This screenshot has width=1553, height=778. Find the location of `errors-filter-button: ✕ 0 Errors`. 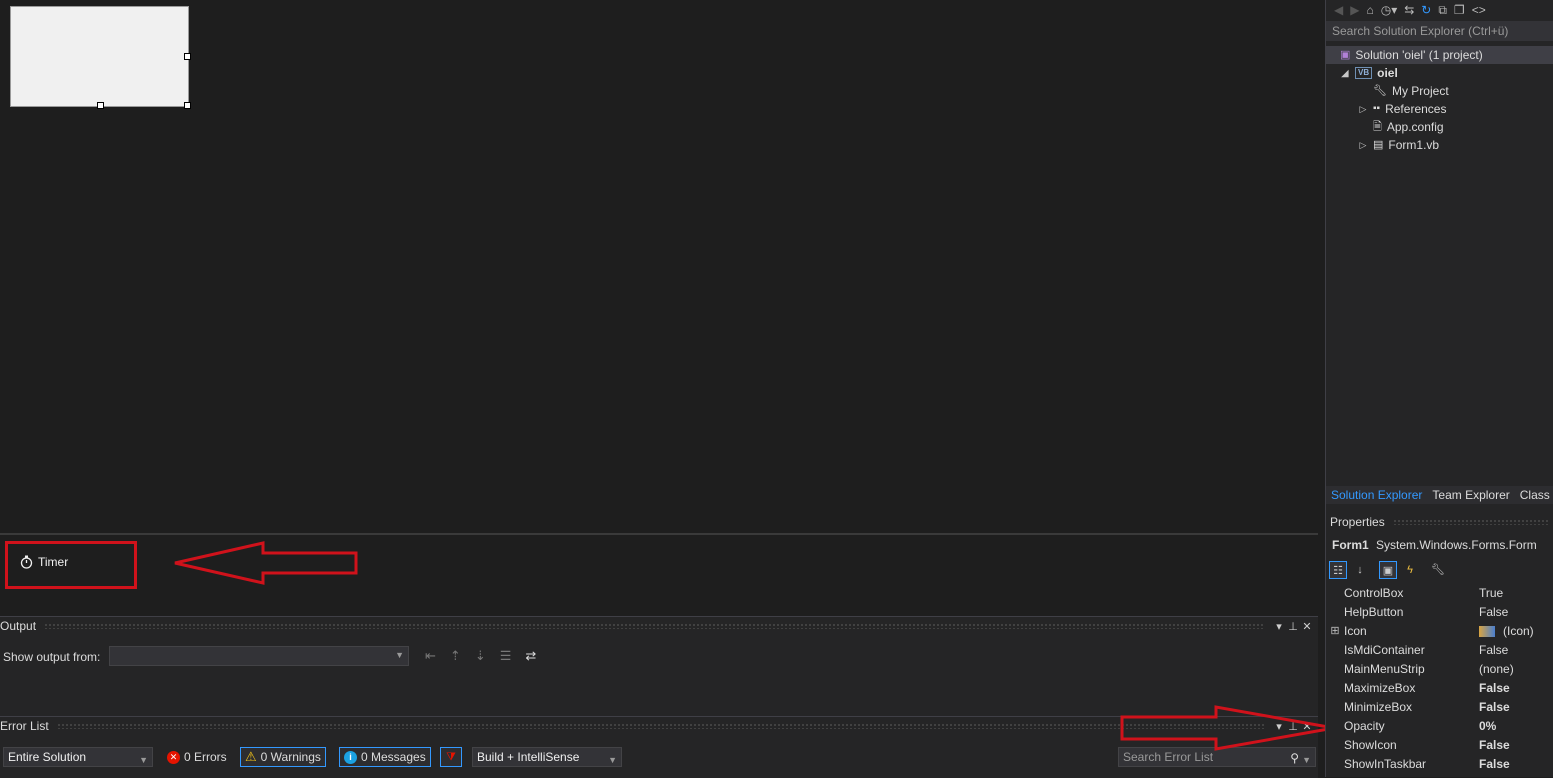

errors-filter-button: ✕ 0 Errors is located at coordinates (197, 757).